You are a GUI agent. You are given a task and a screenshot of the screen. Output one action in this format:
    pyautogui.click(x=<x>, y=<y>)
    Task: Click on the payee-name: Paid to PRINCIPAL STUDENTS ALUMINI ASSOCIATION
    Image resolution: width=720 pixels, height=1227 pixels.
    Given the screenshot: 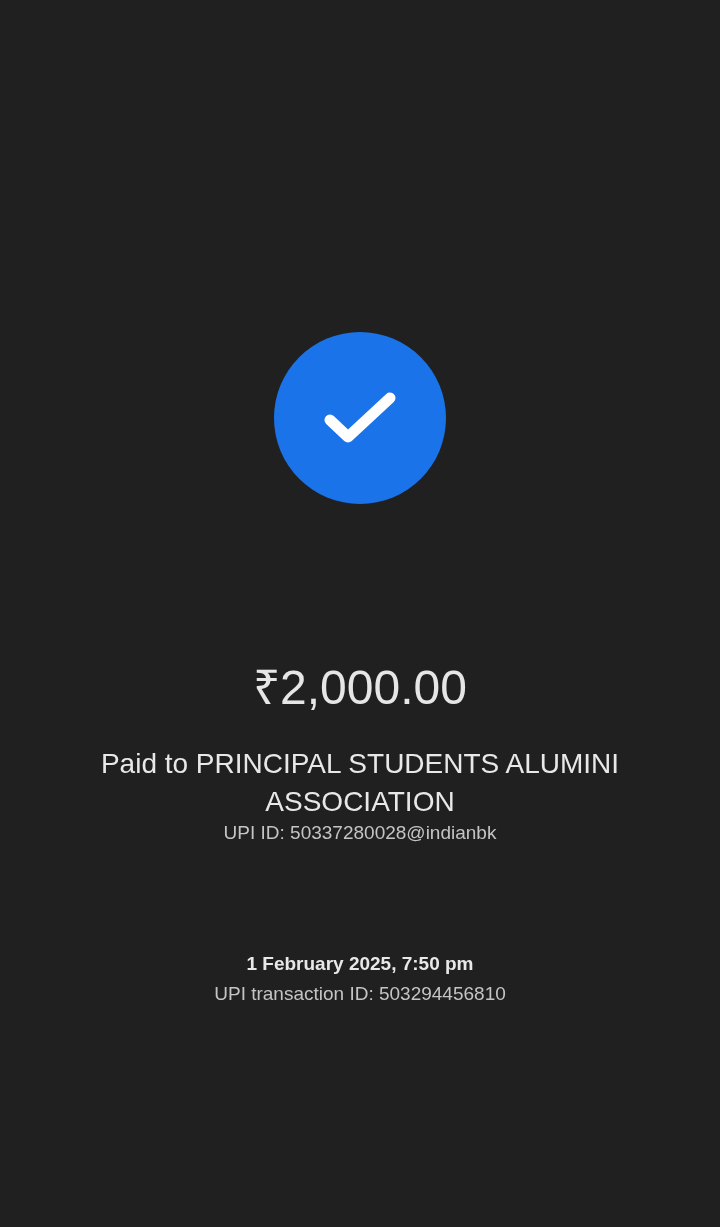 What is the action you would take?
    pyautogui.click(x=360, y=783)
    